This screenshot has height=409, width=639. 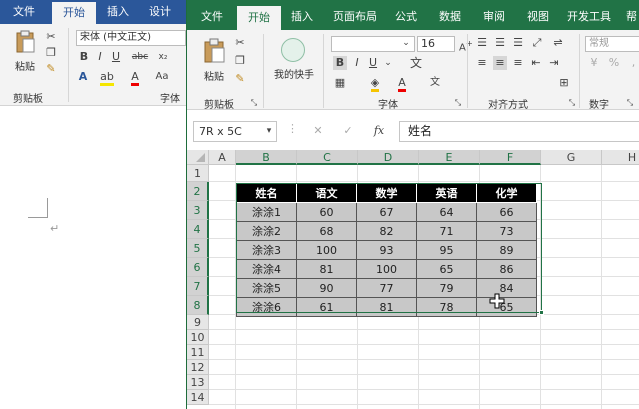 What do you see at coordinates (482, 43) in the screenshot?
I see `excel-align-top-icon: ☰` at bounding box center [482, 43].